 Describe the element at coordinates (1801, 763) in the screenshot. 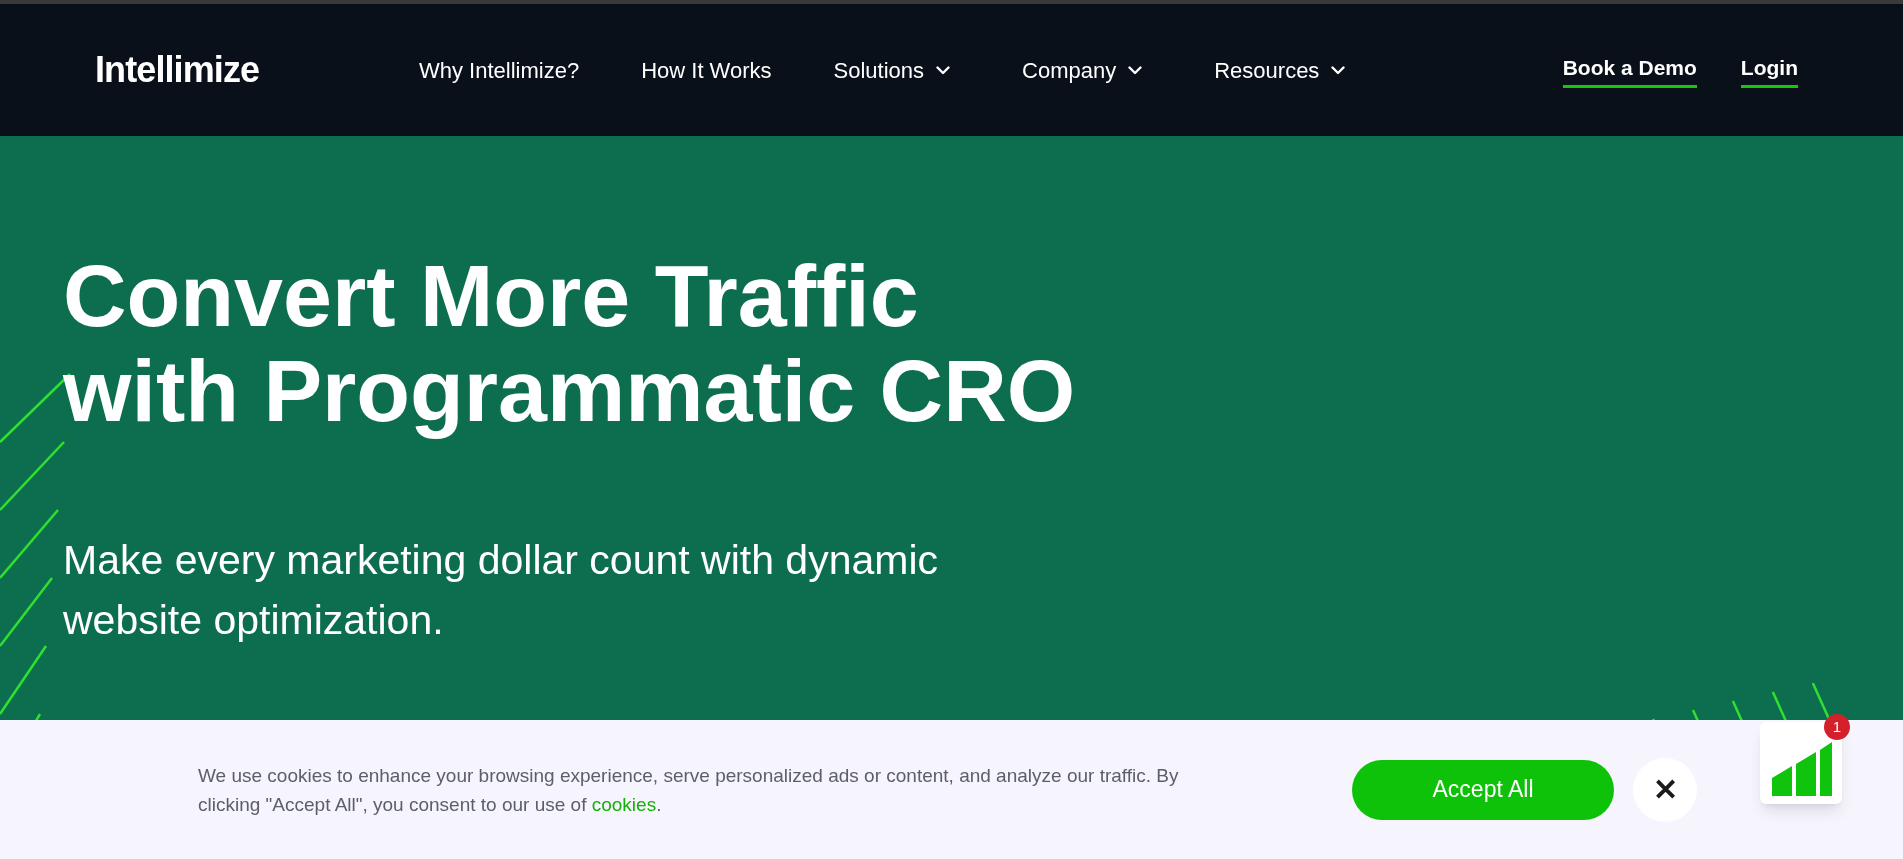

I see `chat-widget` at that location.